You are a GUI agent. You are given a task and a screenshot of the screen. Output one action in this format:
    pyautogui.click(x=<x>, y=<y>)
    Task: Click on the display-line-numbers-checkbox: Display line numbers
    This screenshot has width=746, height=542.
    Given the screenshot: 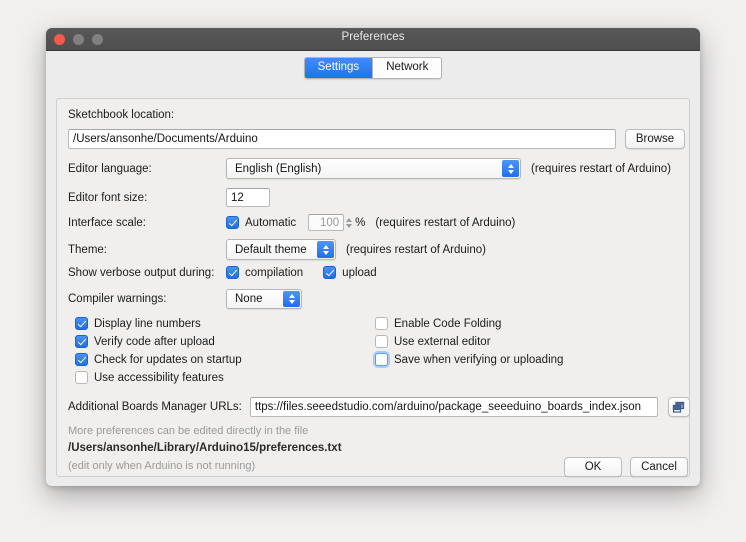 What is the action you would take?
    pyautogui.click(x=138, y=323)
    